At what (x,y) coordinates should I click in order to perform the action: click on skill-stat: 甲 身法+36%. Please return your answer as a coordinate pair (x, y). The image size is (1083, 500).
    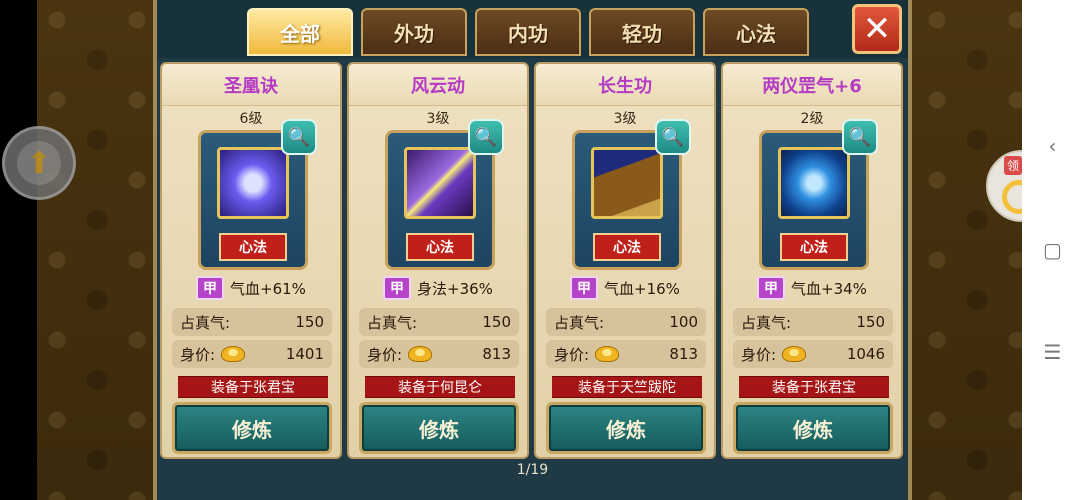
    Looking at the image, I should click on (438, 288).